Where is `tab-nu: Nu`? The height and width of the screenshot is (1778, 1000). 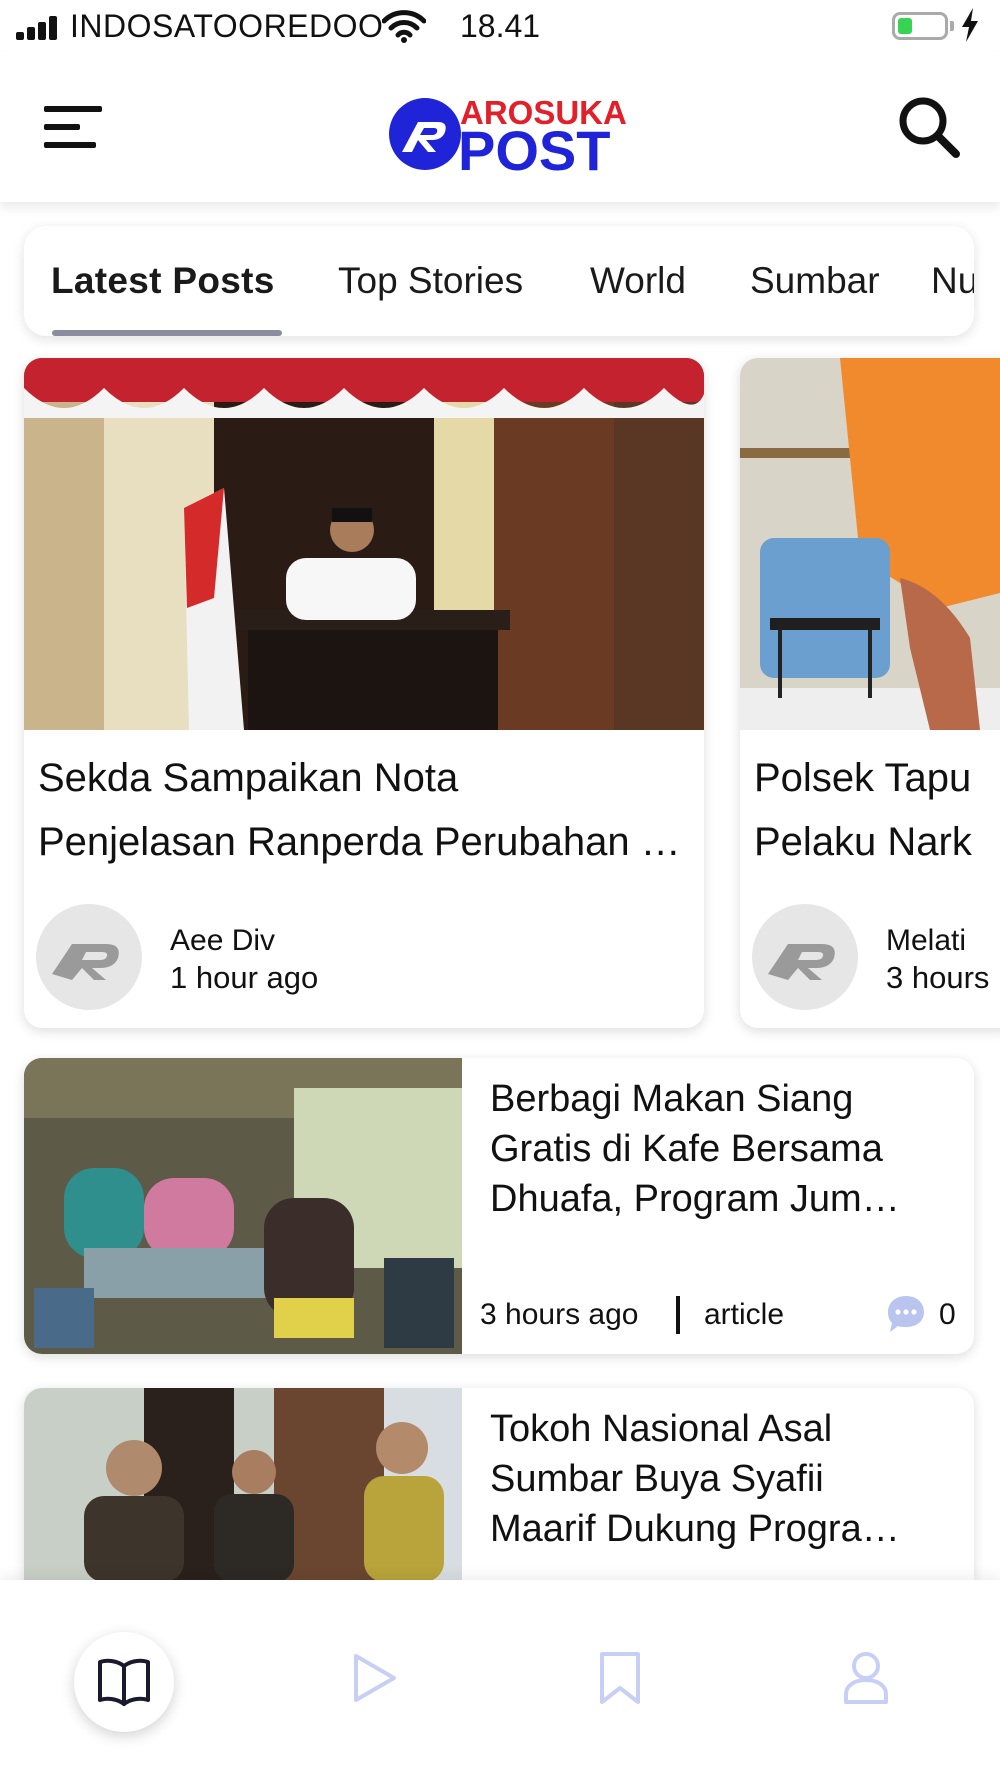 tab-nu: Nu is located at coordinates (952, 281).